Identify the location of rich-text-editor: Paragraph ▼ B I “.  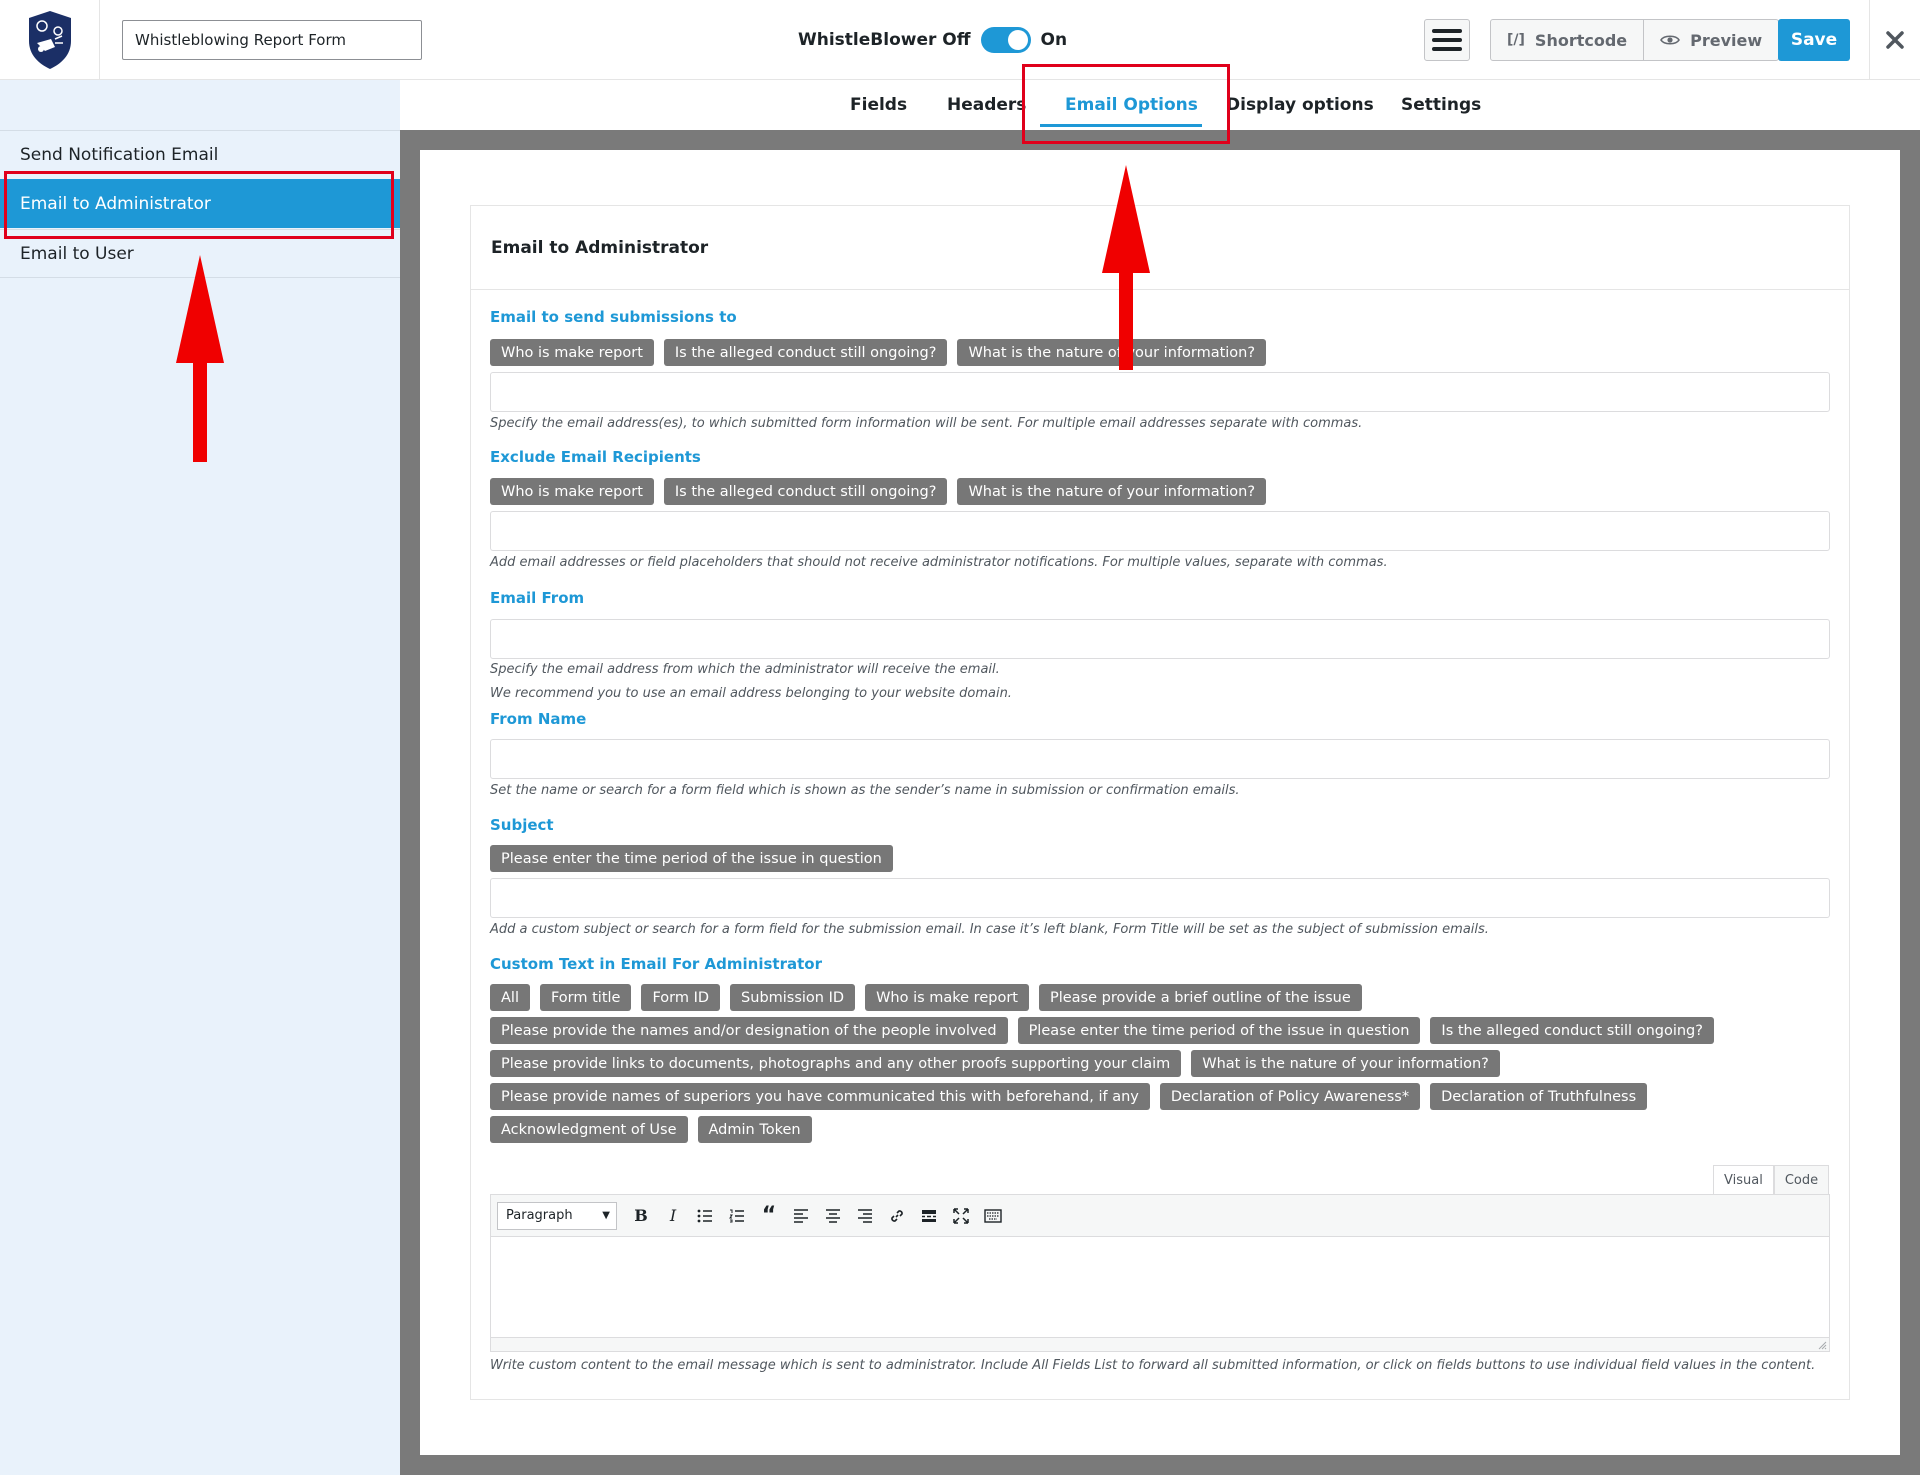
(1160, 1273).